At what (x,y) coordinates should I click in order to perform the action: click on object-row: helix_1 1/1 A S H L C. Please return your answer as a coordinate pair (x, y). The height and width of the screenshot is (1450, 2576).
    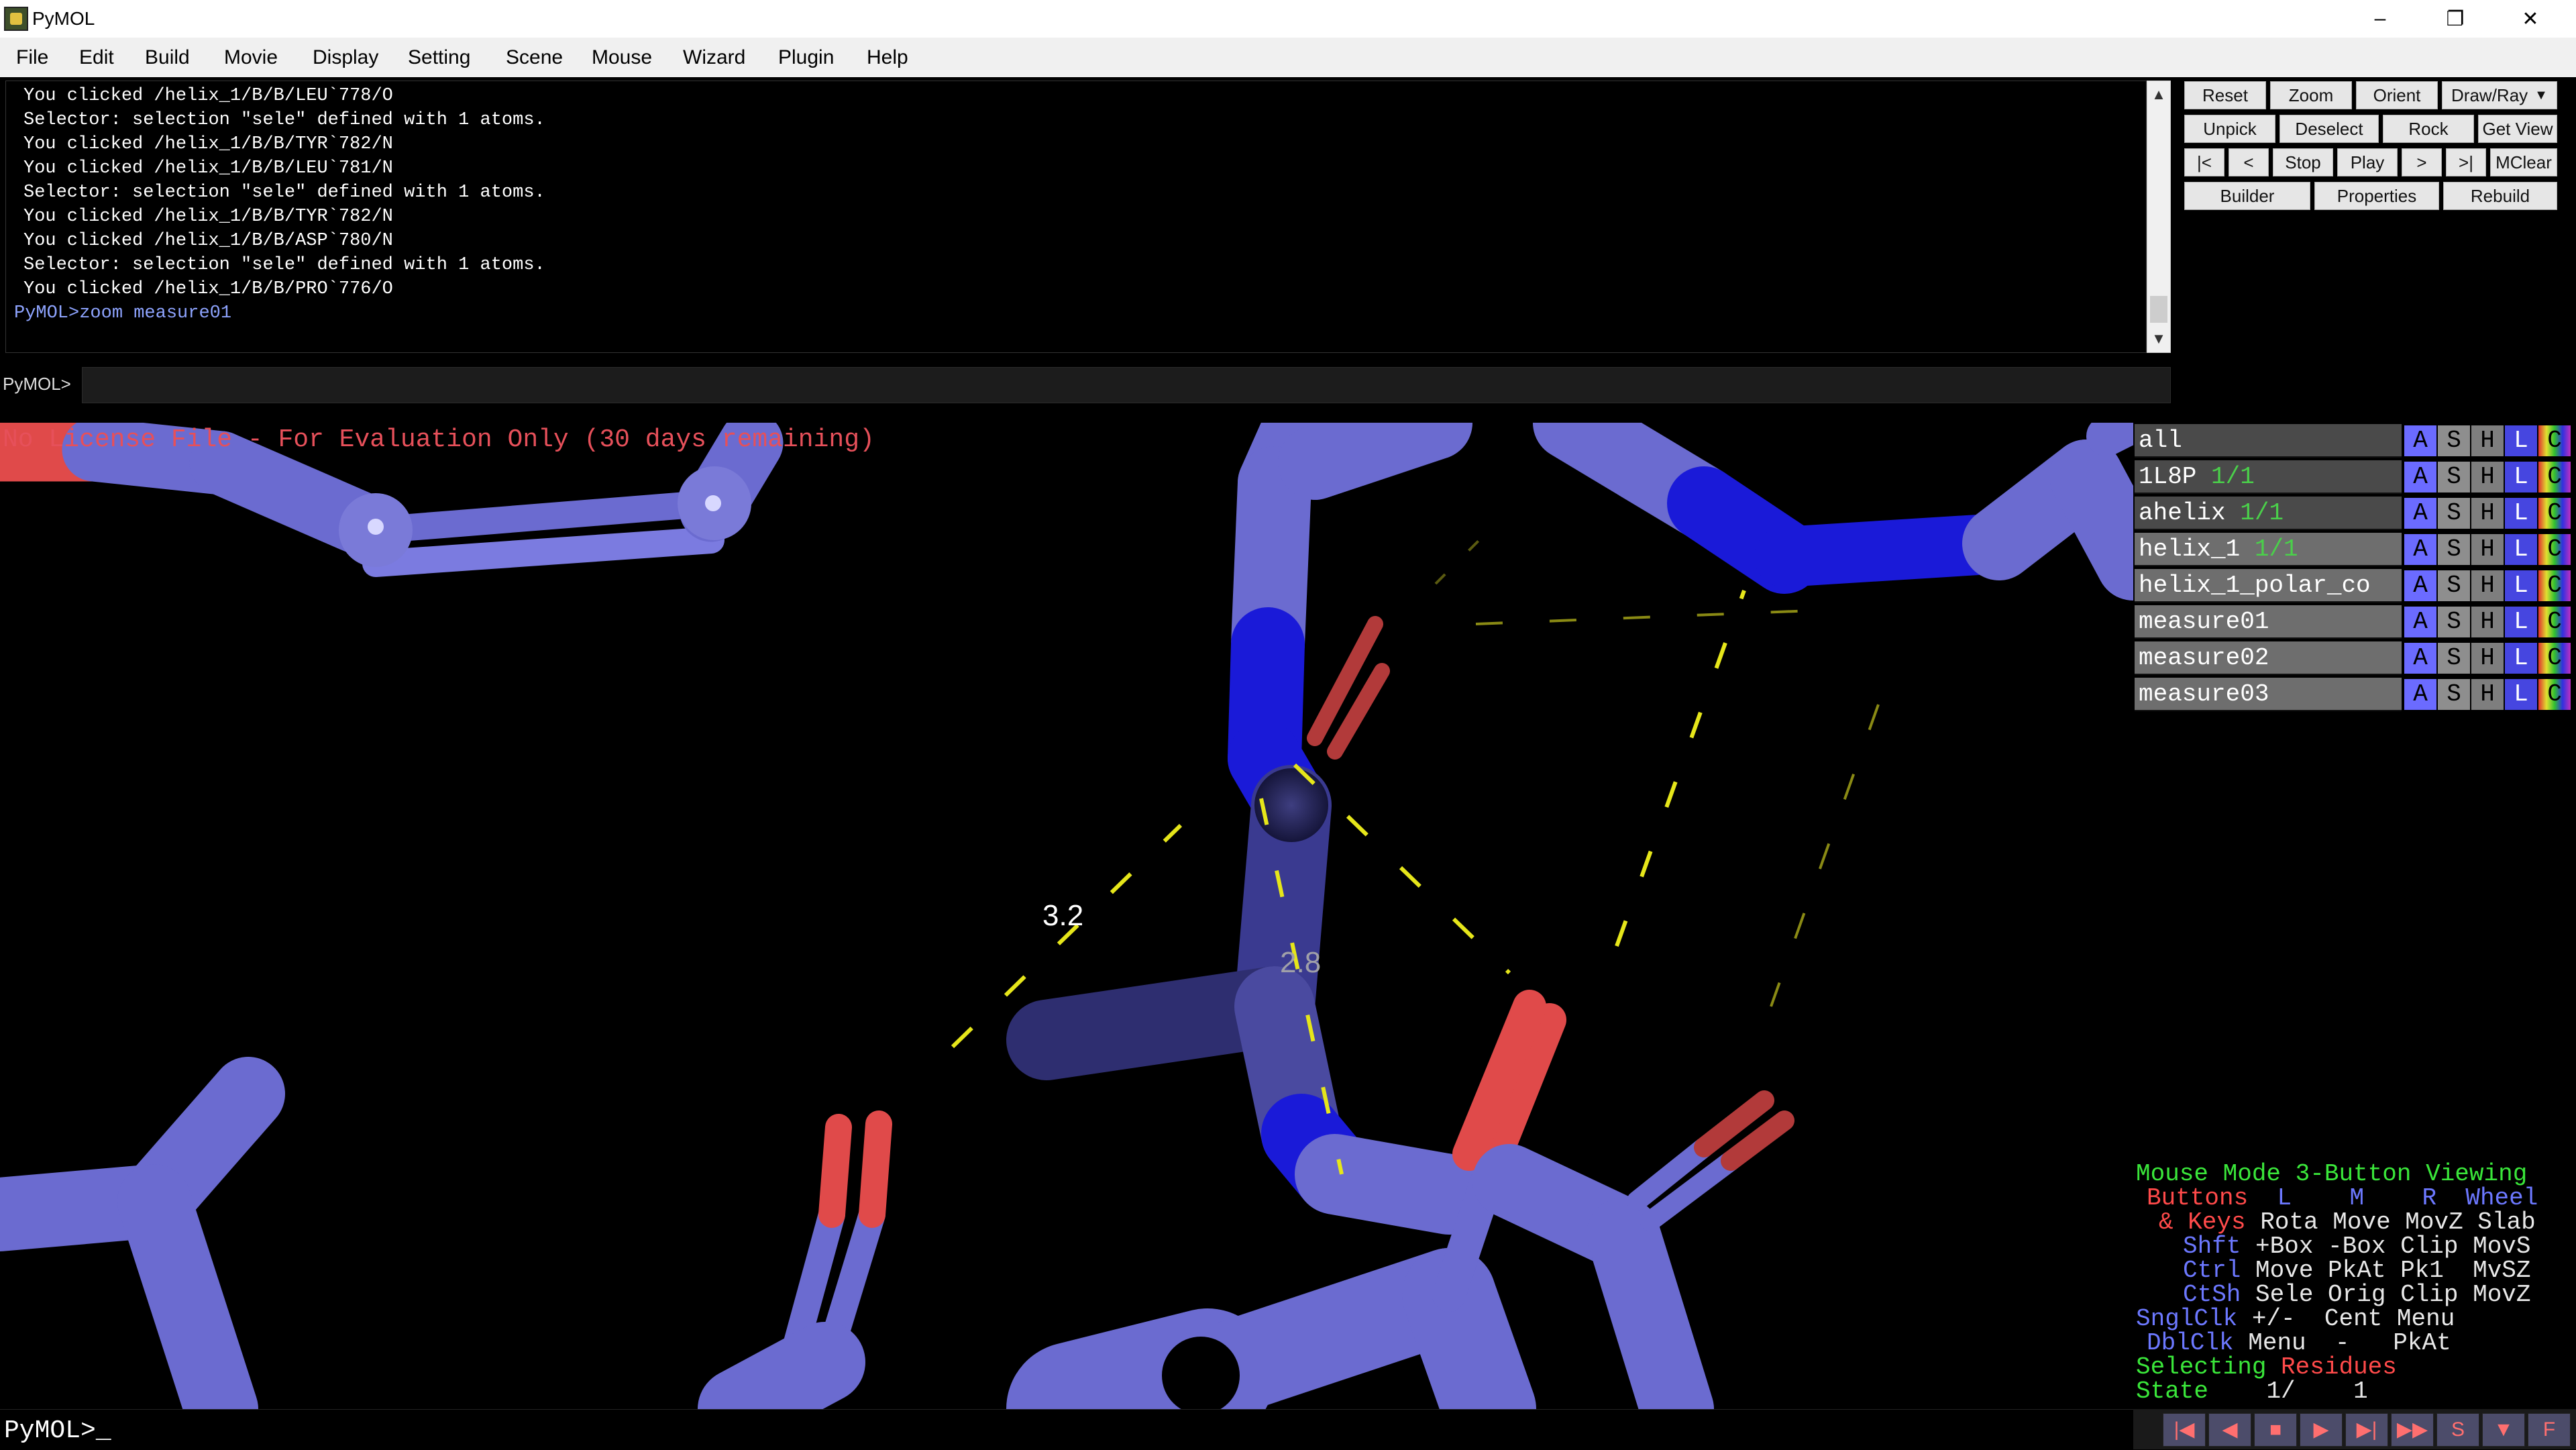
    Looking at the image, I should click on (2354, 549).